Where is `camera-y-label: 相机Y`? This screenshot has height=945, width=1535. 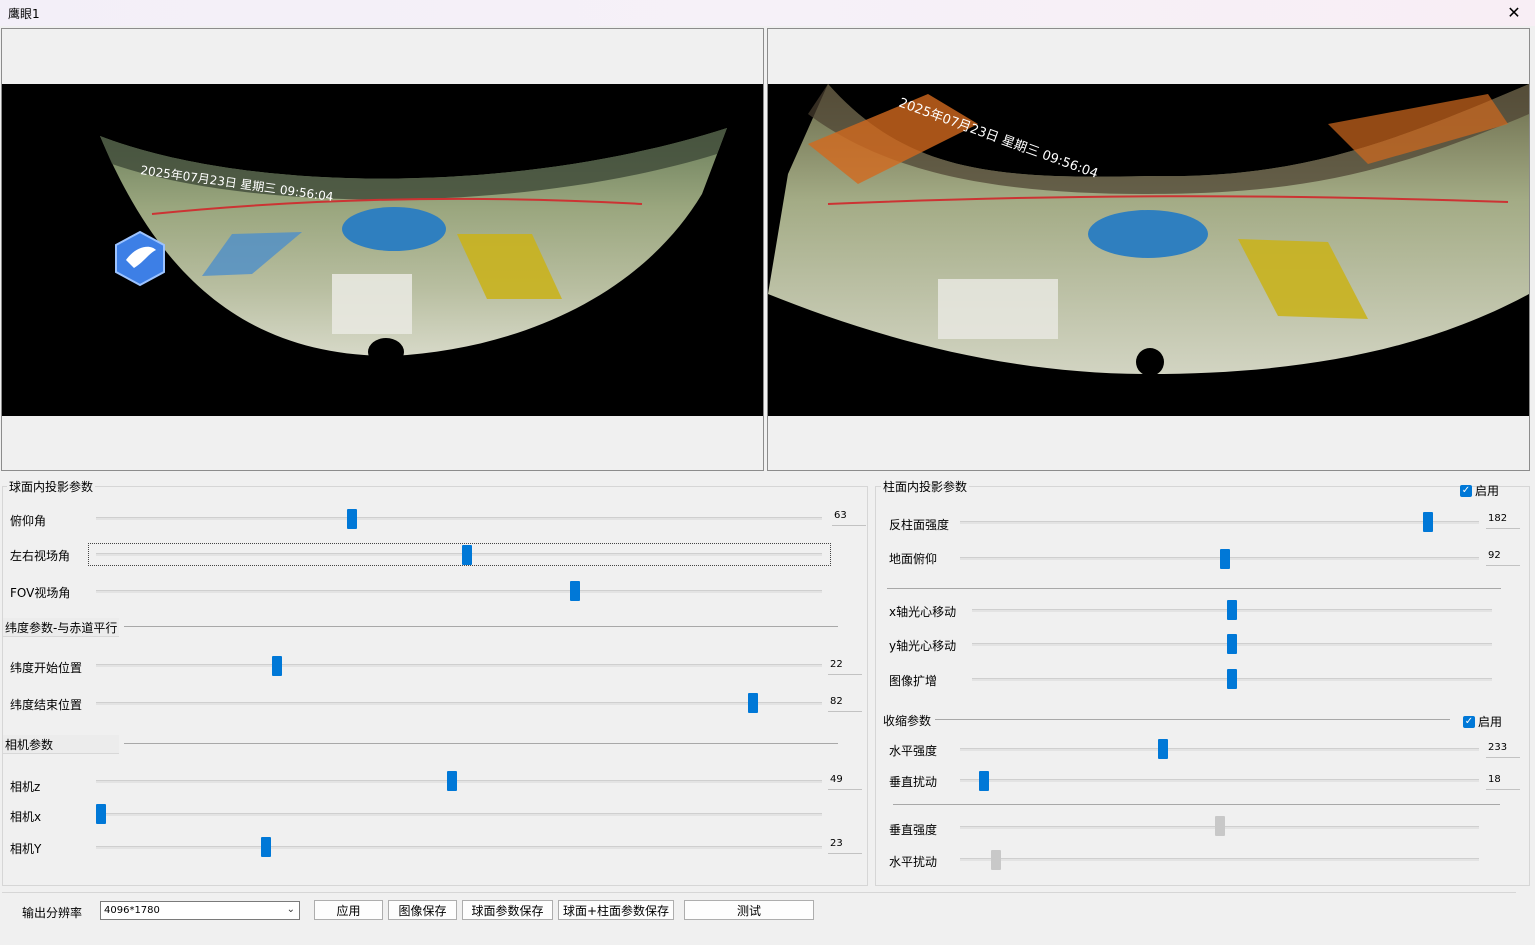 camera-y-label: 相机Y is located at coordinates (26, 849).